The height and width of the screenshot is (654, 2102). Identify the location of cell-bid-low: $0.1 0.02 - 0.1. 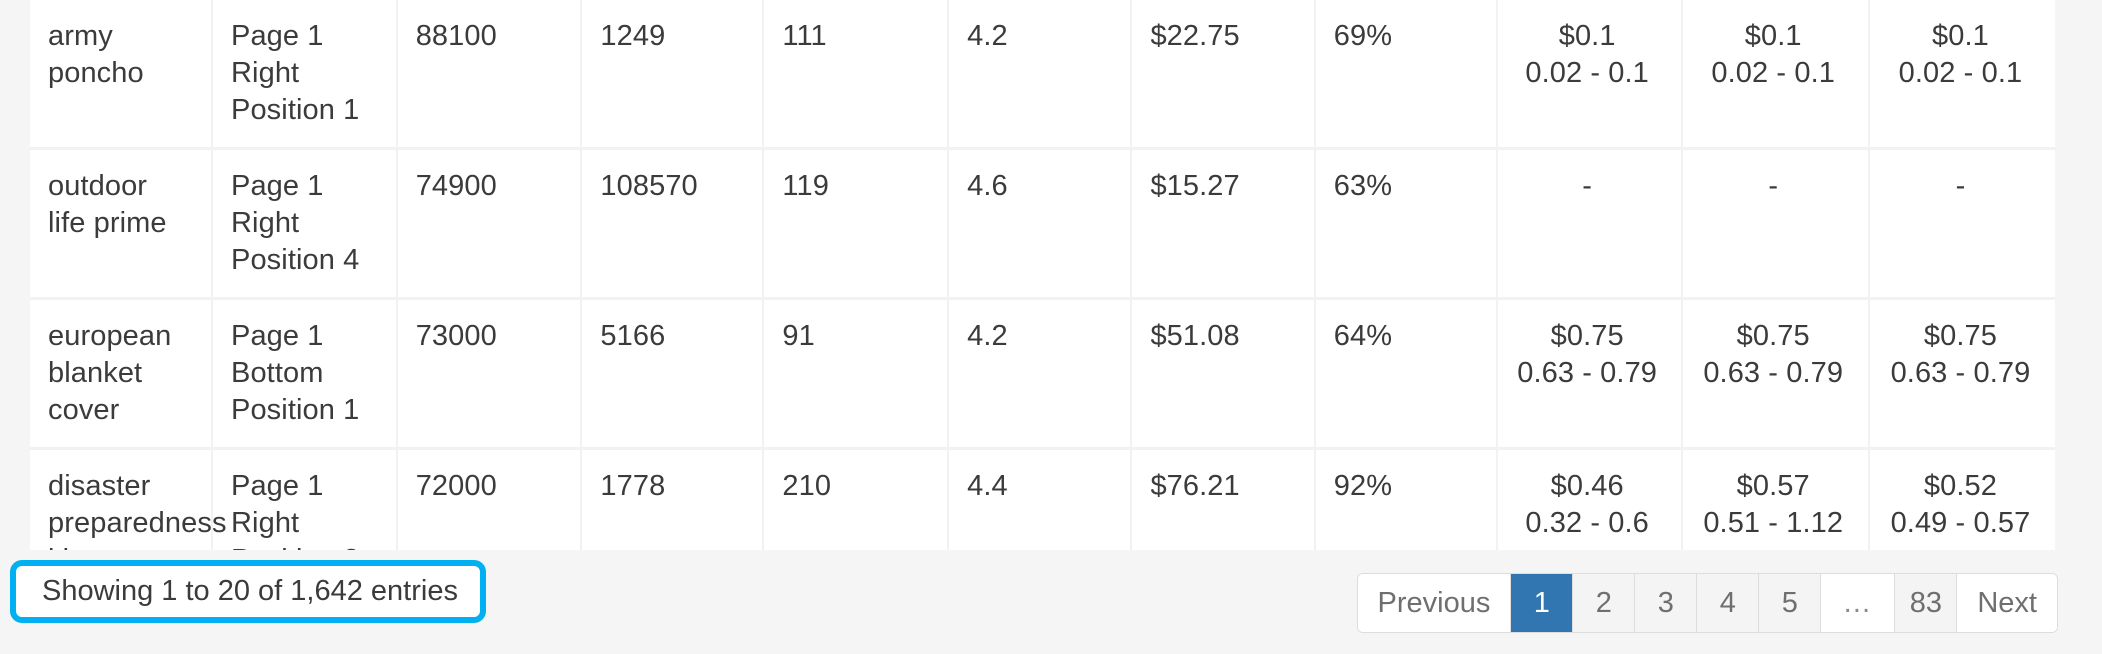
(1589, 75).